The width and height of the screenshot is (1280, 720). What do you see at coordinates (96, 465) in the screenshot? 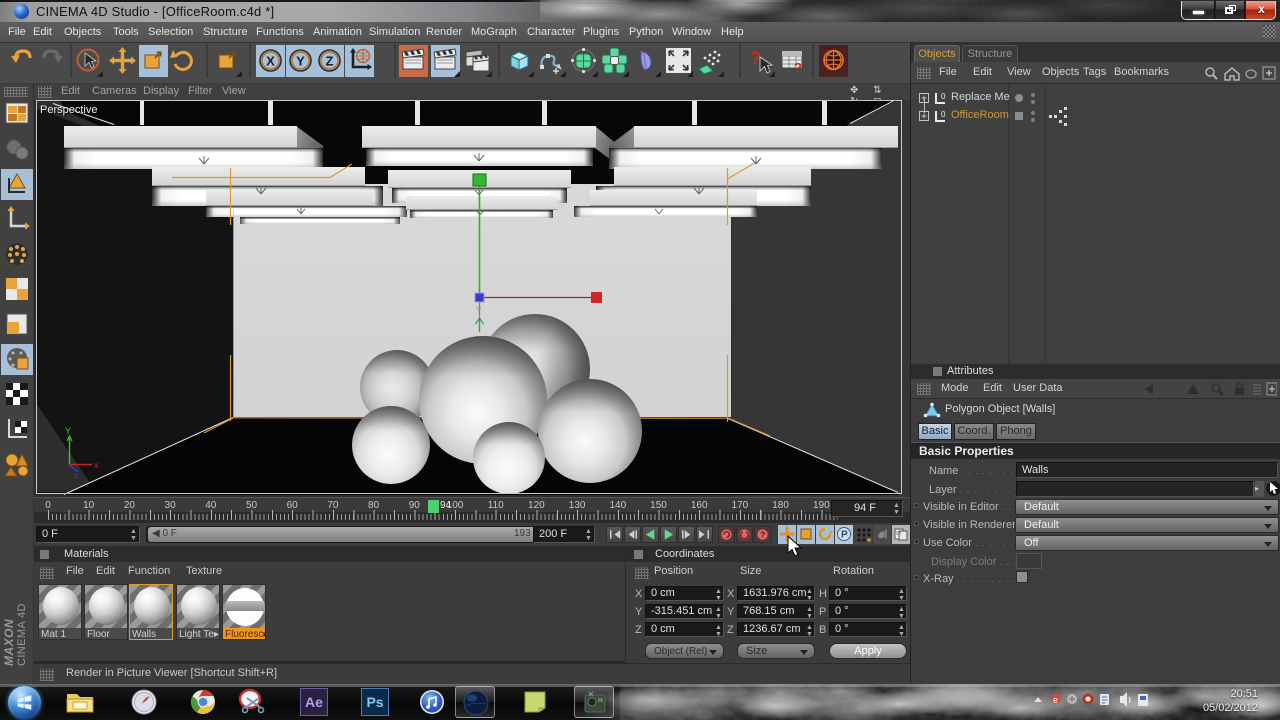
I see `svg-text: x` at bounding box center [96, 465].